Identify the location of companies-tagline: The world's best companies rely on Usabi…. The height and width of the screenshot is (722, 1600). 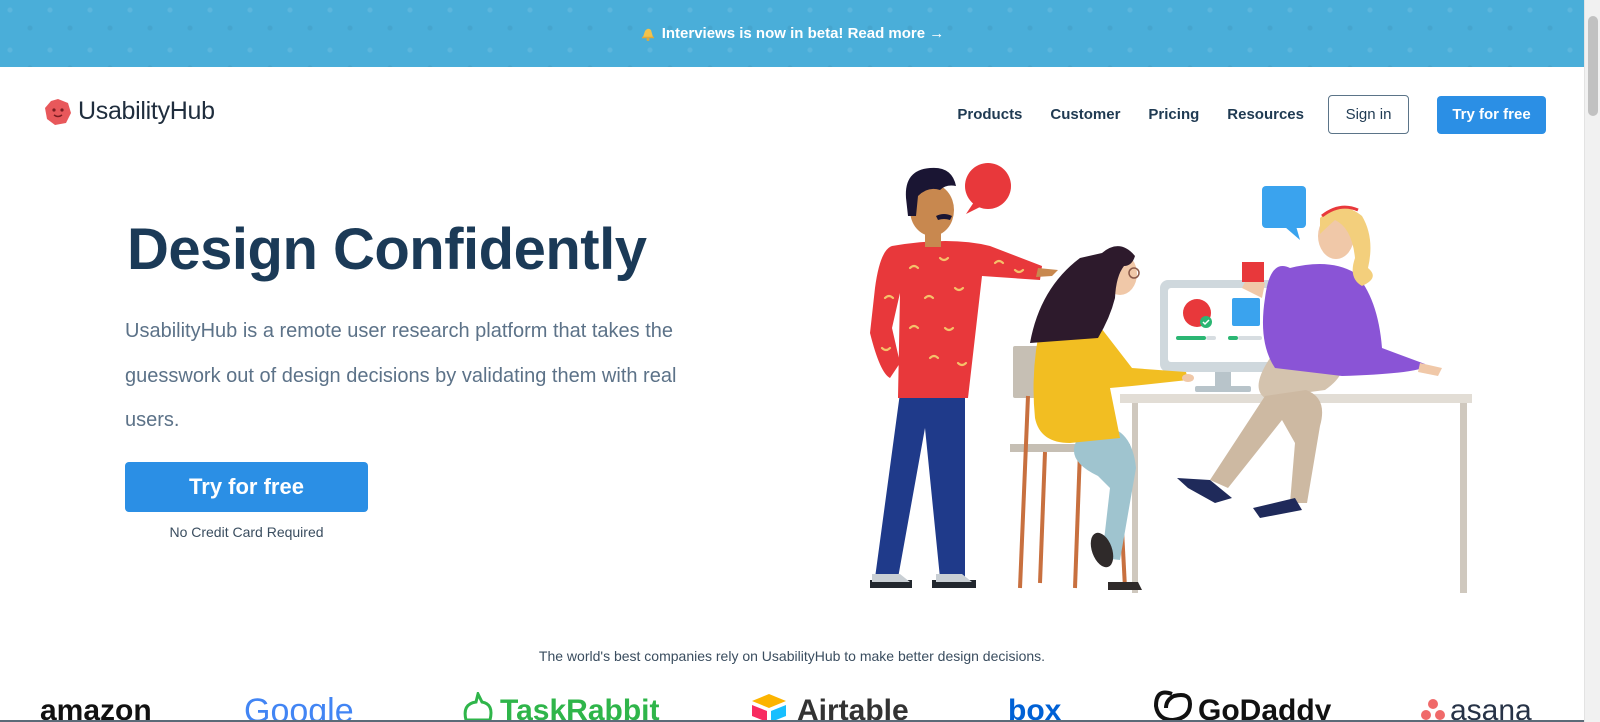
(792, 656).